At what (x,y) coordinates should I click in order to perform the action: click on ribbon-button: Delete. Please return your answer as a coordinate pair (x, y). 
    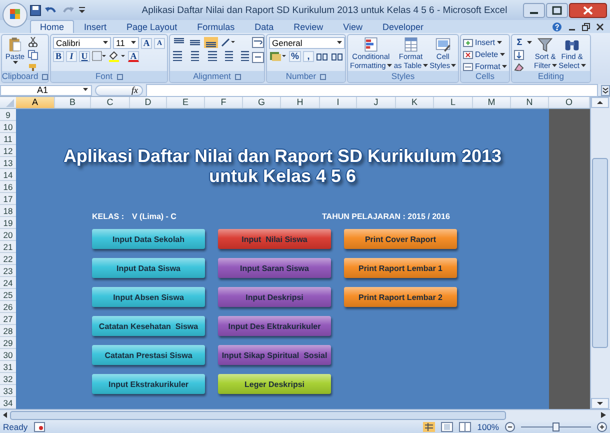
    Looking at the image, I should click on (485, 54).